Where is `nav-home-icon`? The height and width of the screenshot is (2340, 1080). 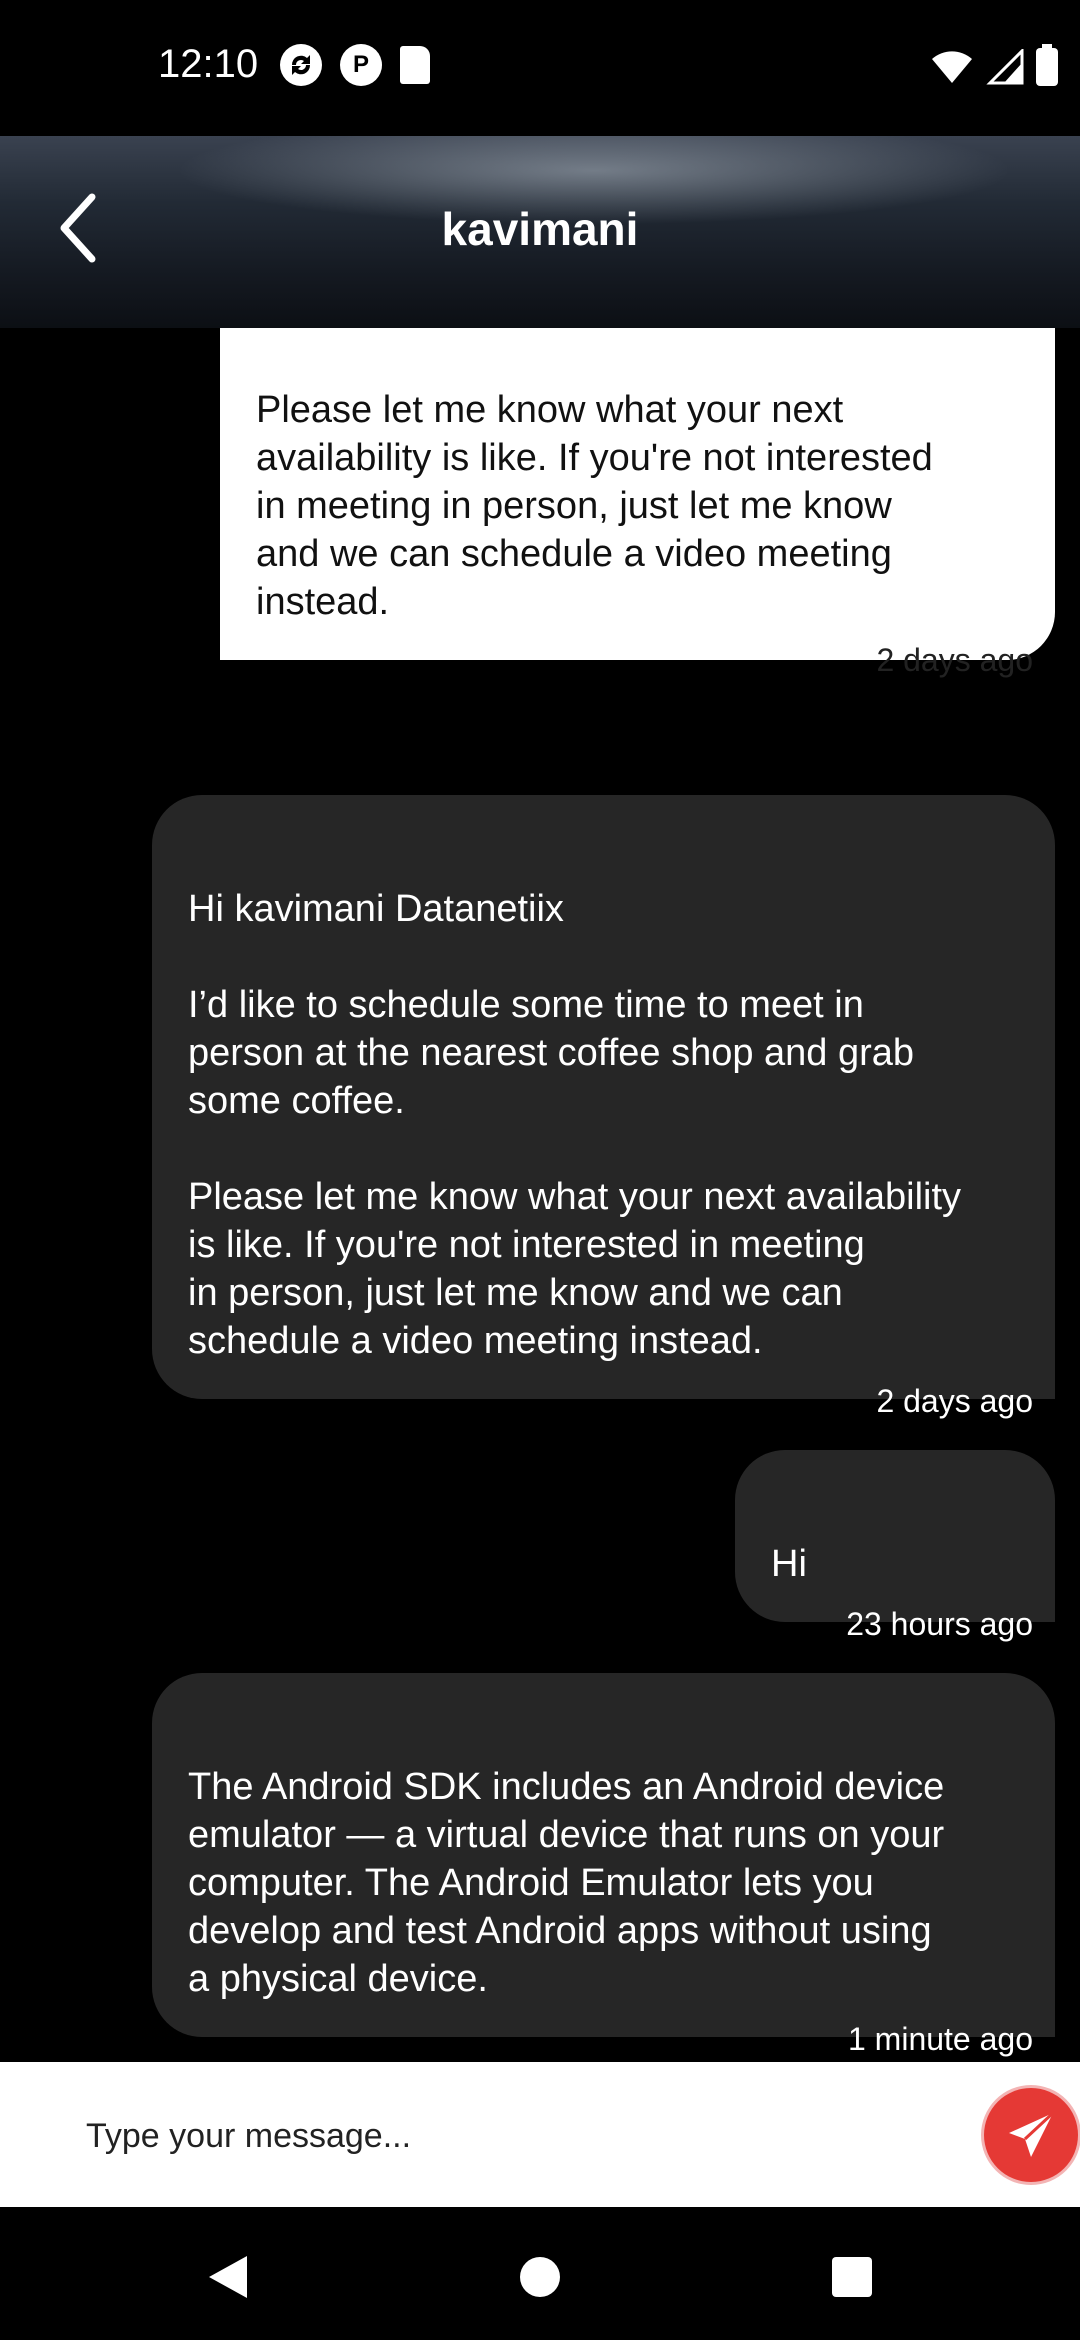
nav-home-icon is located at coordinates (540, 2277).